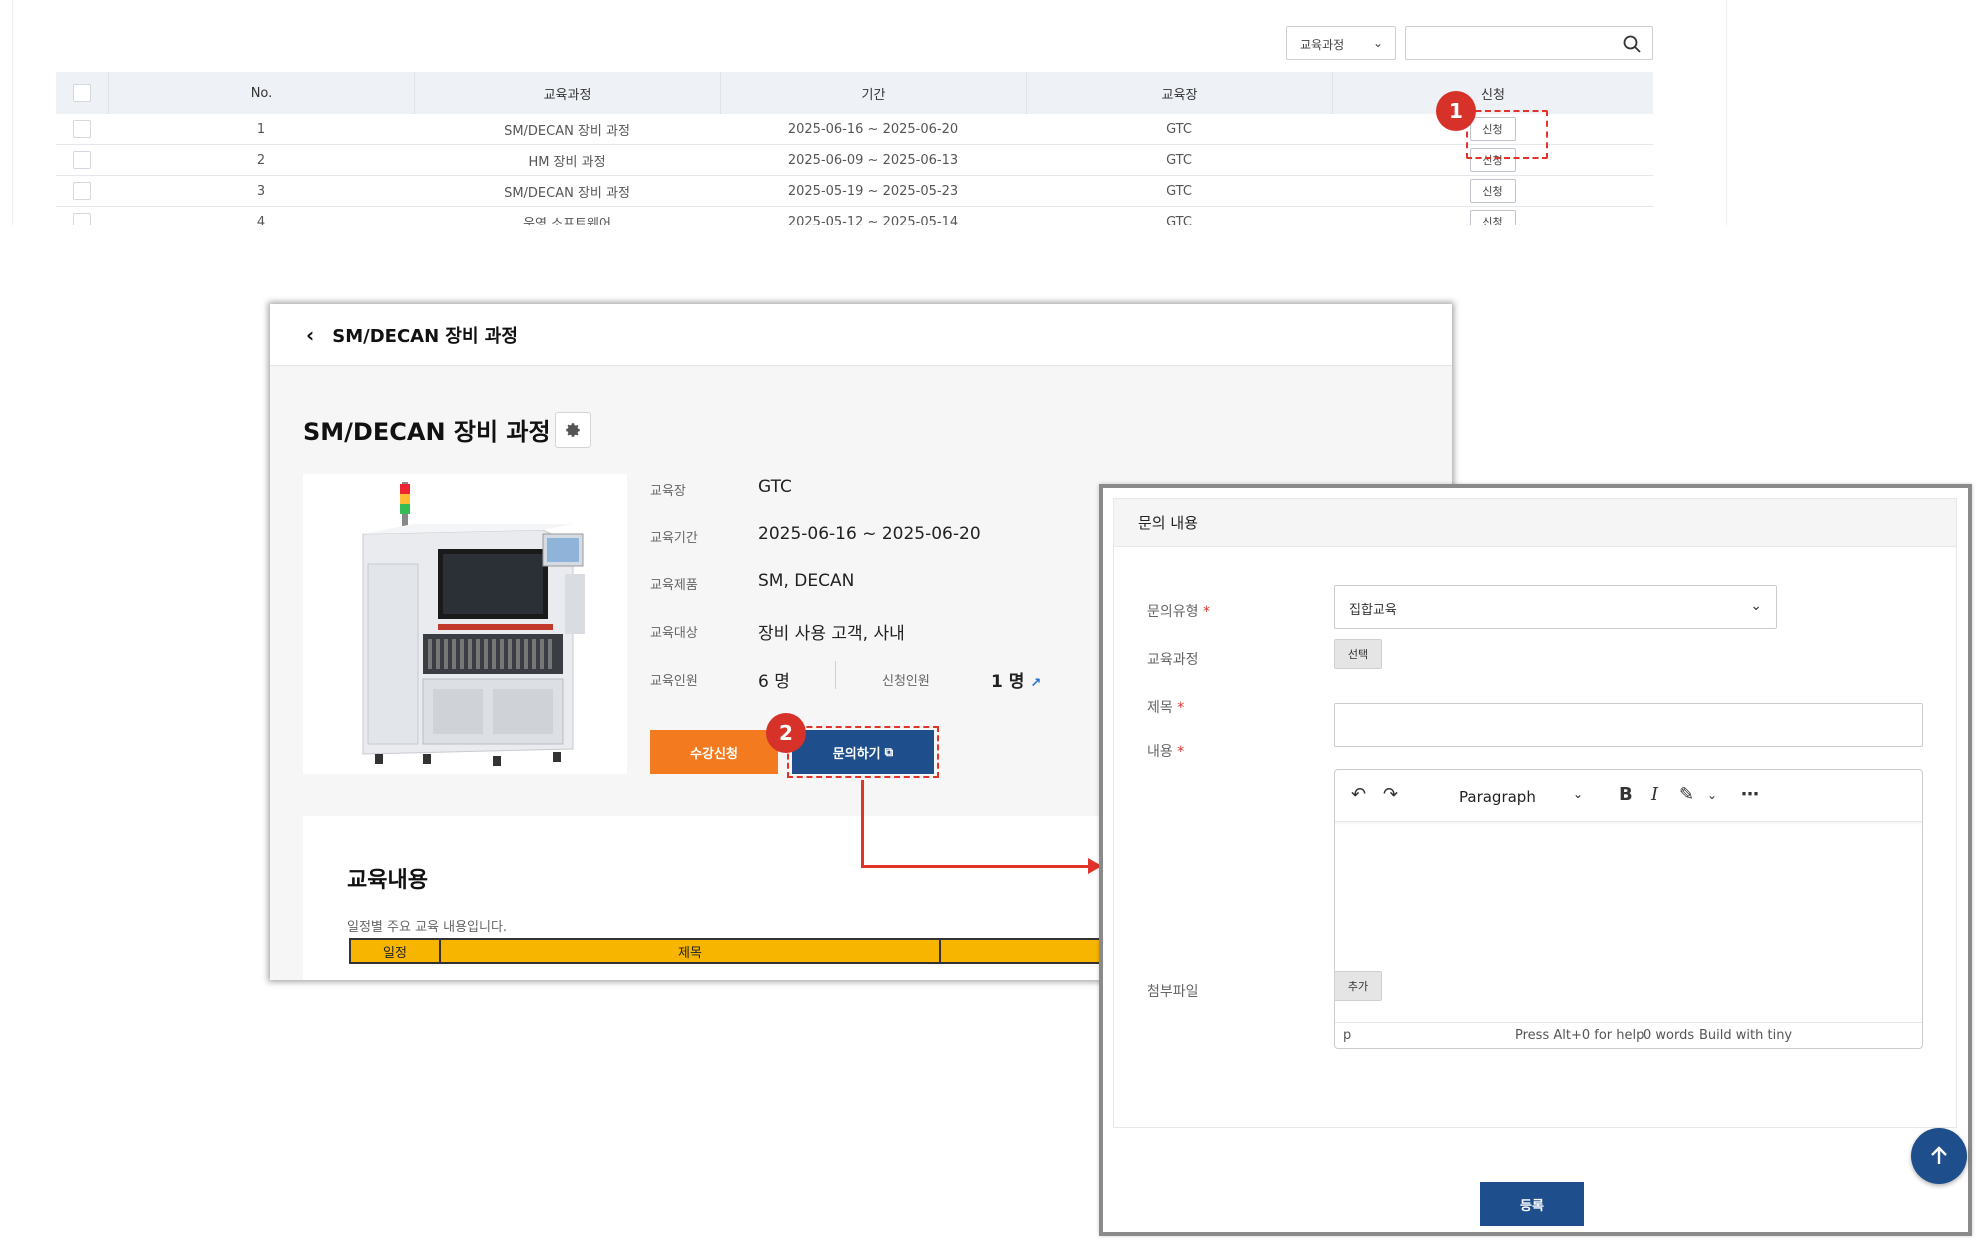 The width and height of the screenshot is (1988, 1251). I want to click on subject-input, so click(1628, 725).